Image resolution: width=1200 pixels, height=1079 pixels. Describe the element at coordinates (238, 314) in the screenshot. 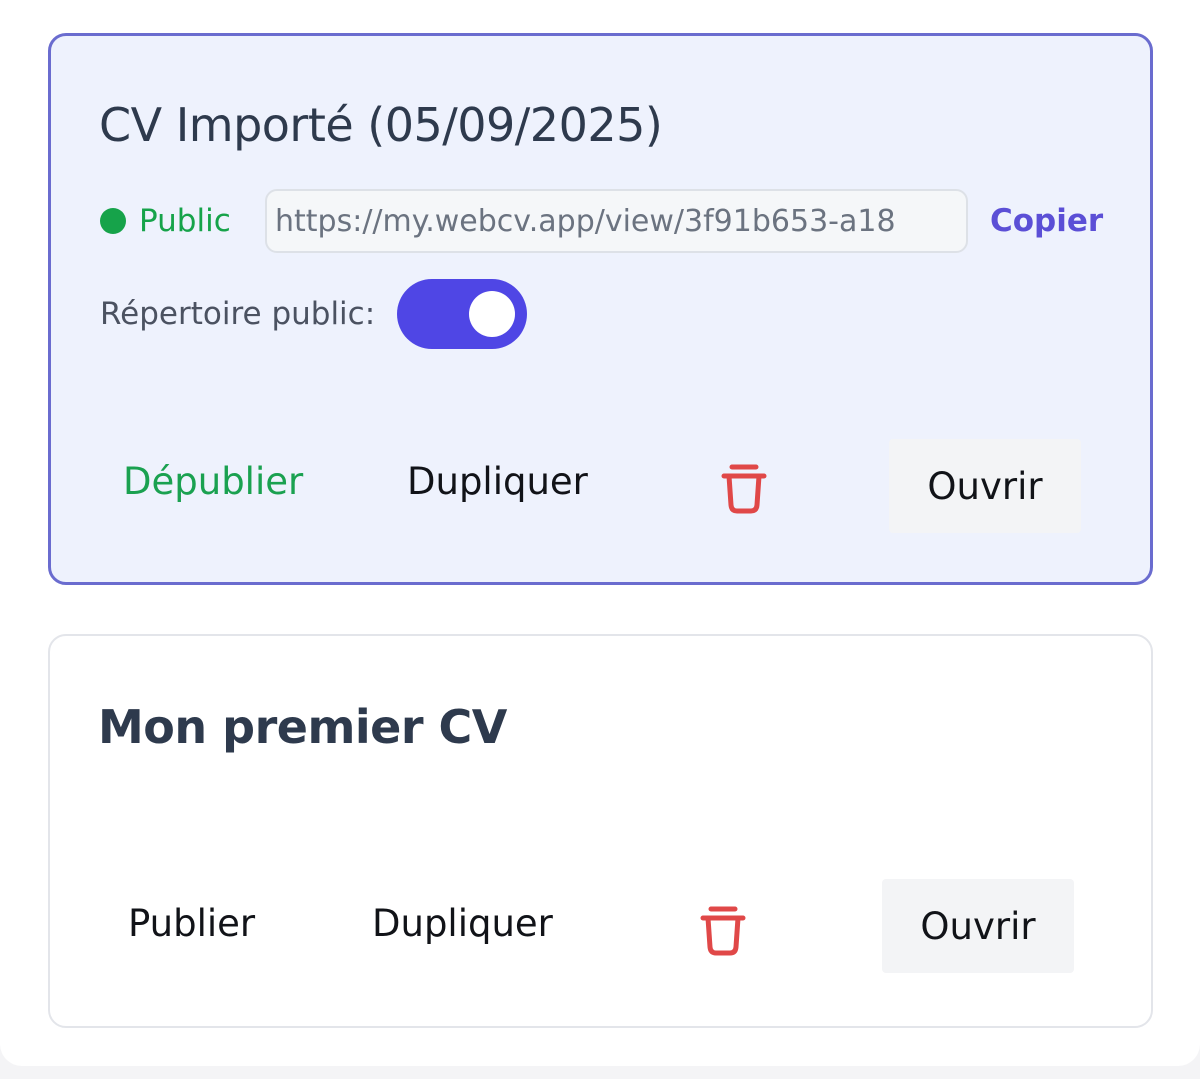

I see `directory-label: Répertoire public:` at that location.